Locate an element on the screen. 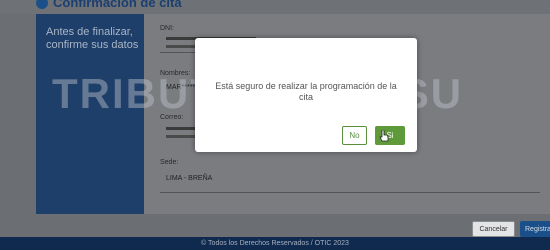 This screenshot has height=250, width=550. register-button: Registrar is located at coordinates (535, 229).